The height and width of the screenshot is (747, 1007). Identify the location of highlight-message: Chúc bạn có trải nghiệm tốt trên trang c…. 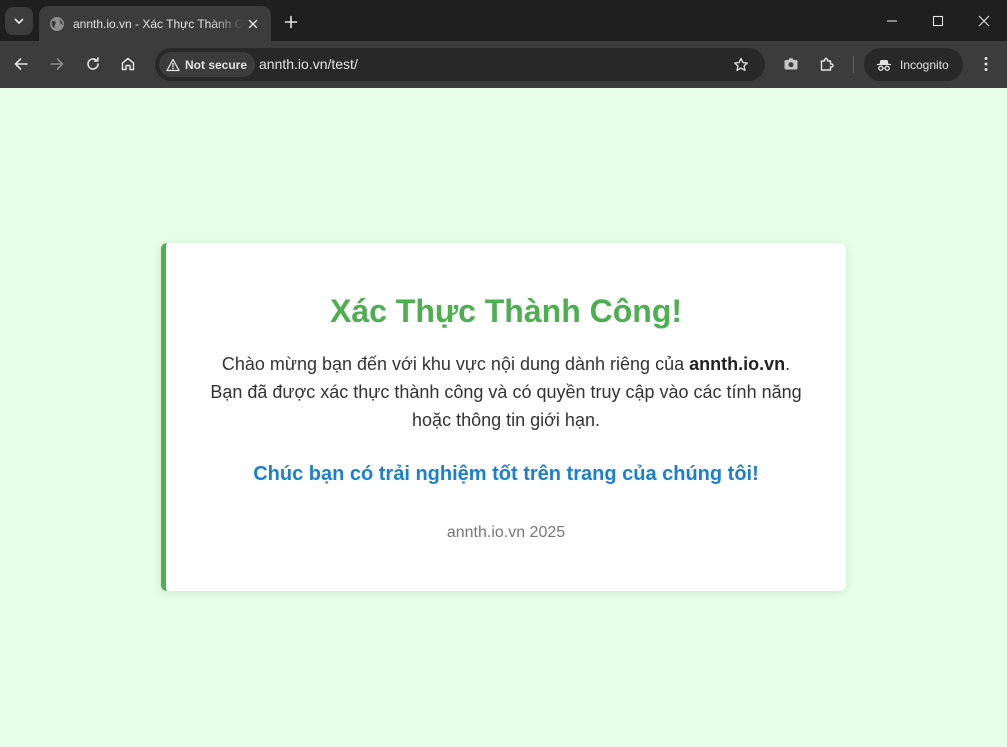
(506, 474).